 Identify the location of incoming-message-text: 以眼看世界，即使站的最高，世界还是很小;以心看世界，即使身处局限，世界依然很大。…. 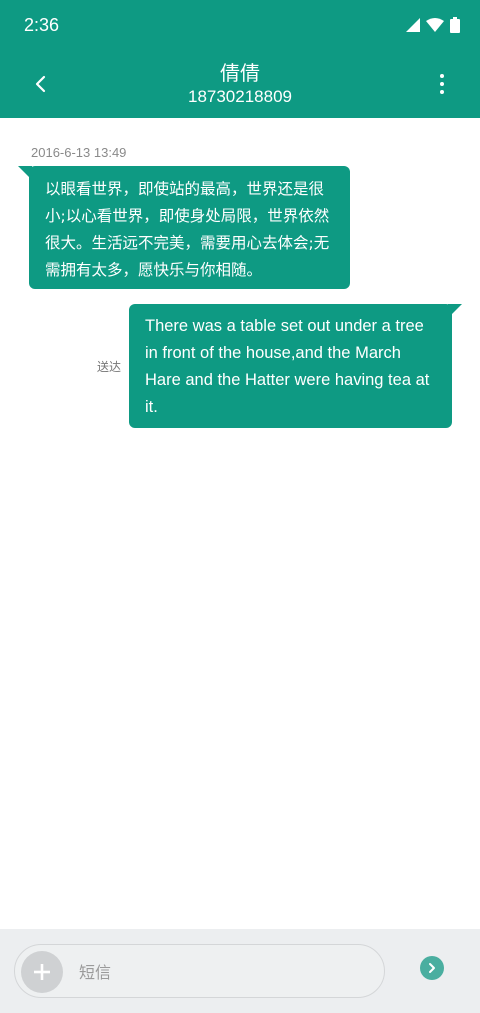
(187, 229).